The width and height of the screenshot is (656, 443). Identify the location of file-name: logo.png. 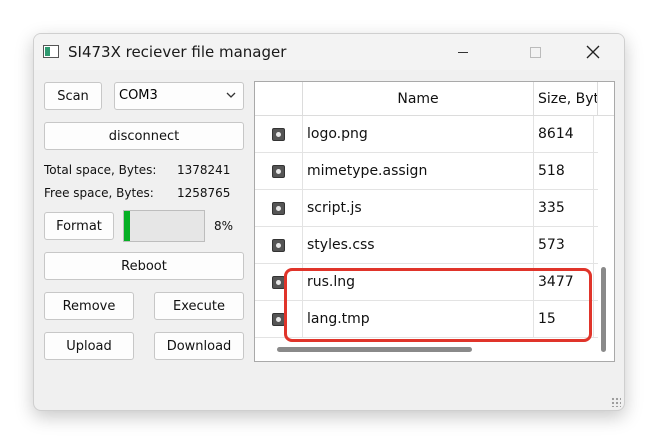
(418, 134).